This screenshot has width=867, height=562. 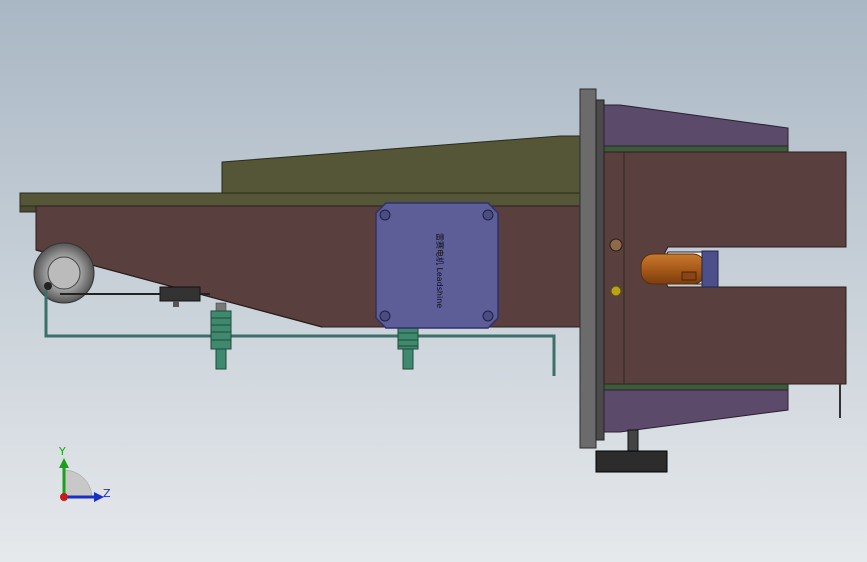 What do you see at coordinates (440, 270) in the screenshot?
I see `driver-box-label: 雷赛电机 Leadshine` at bounding box center [440, 270].